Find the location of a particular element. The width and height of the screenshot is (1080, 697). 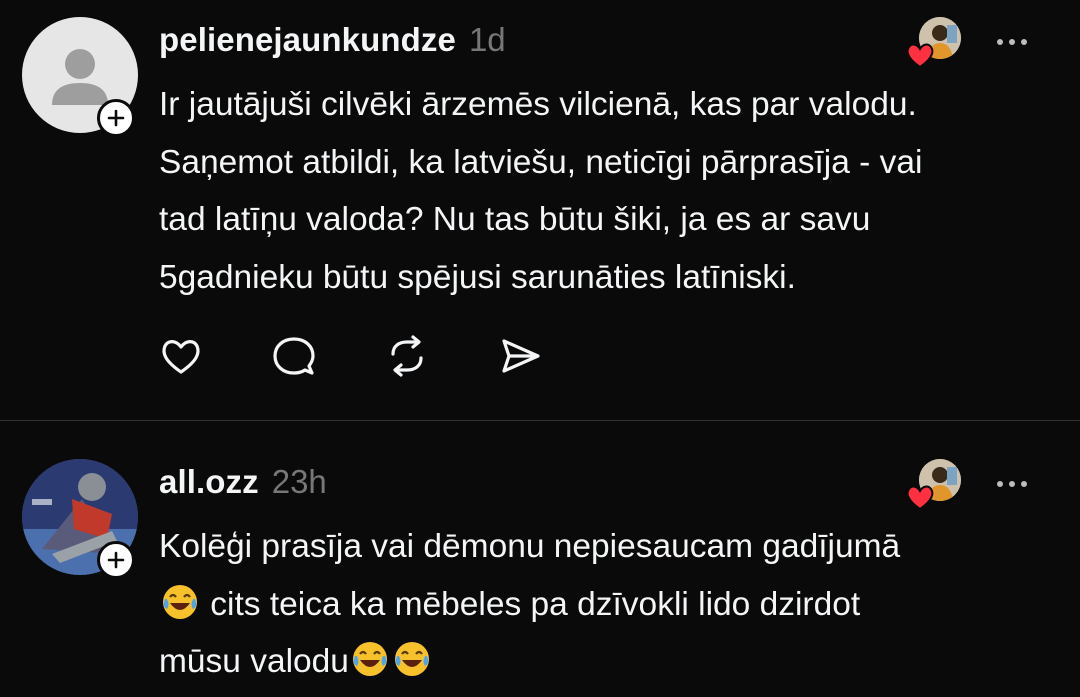

post-header: pelienejaunkundze 1d is located at coordinates (332, 40).